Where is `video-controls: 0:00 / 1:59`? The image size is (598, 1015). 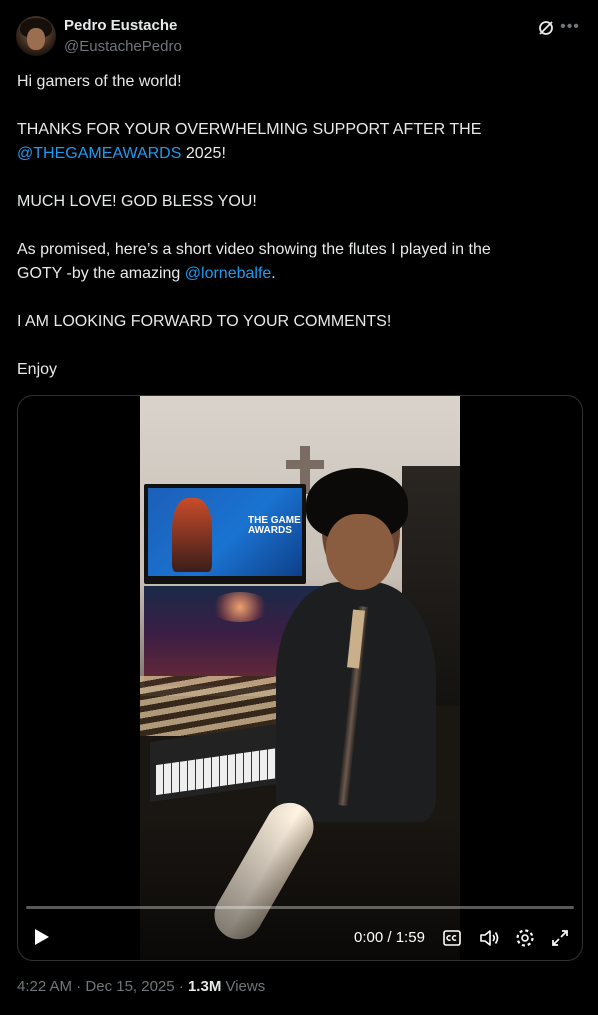 video-controls: 0:00 / 1:59 is located at coordinates (300, 938).